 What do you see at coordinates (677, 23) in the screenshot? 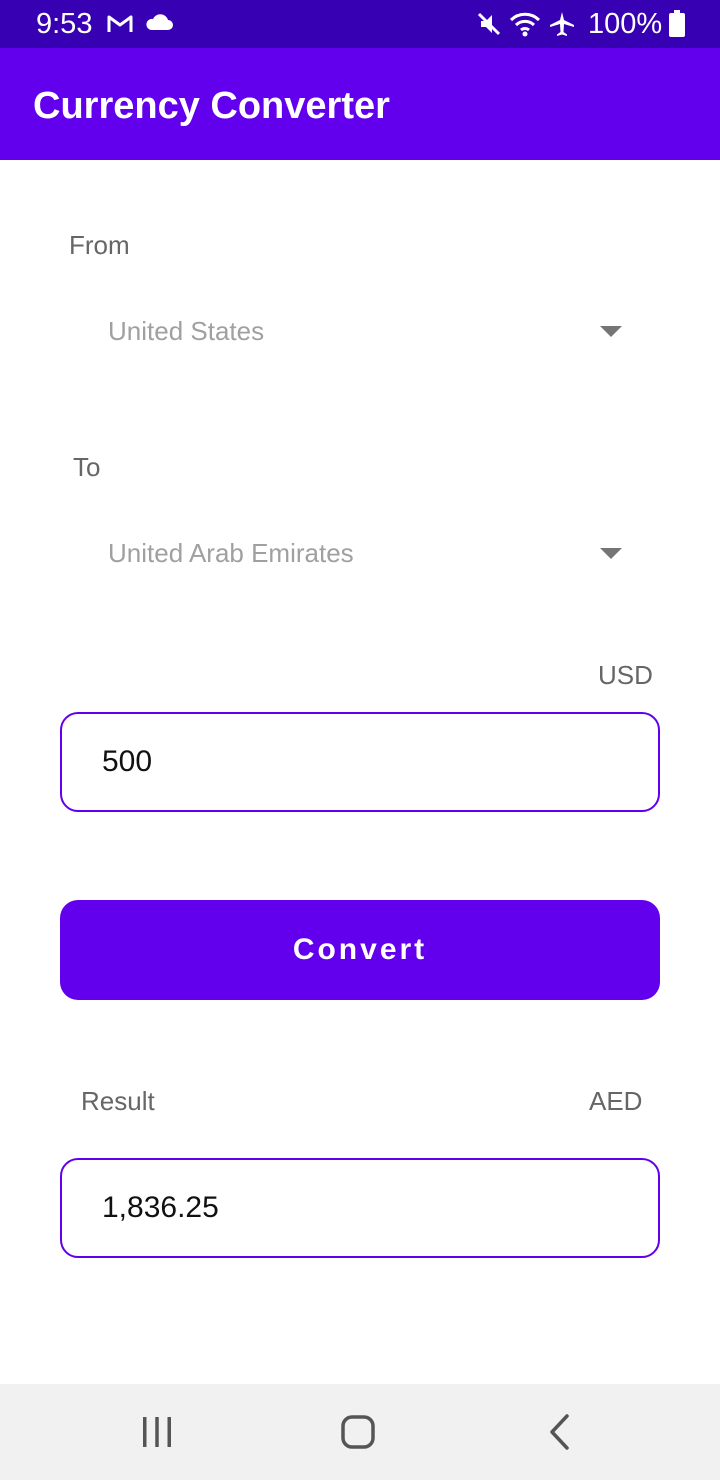
I see `battery-icon` at bounding box center [677, 23].